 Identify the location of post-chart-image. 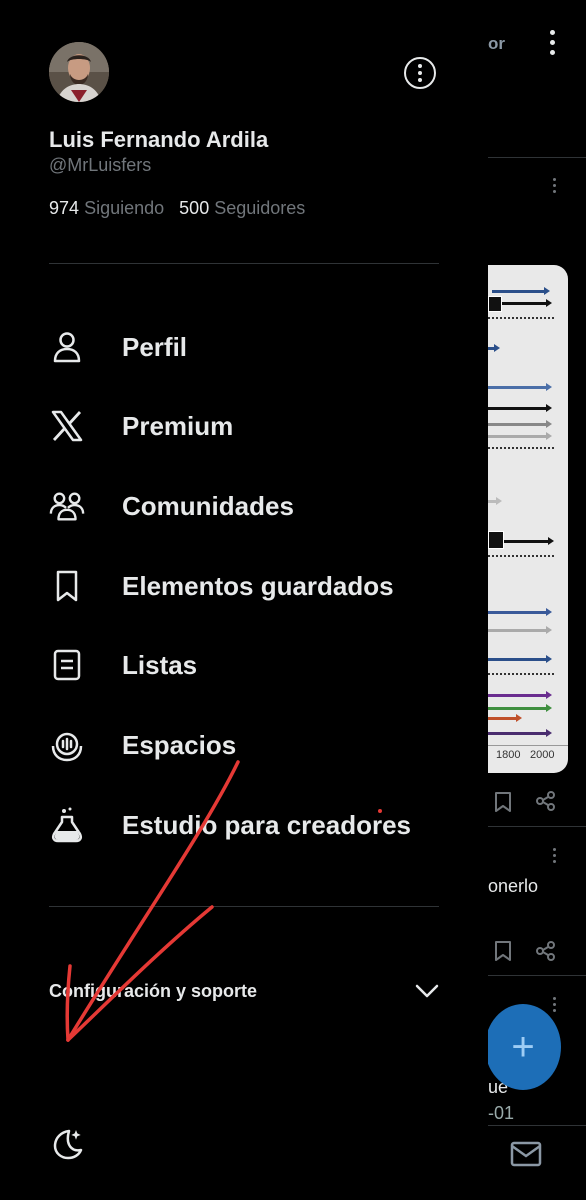
(528, 519).